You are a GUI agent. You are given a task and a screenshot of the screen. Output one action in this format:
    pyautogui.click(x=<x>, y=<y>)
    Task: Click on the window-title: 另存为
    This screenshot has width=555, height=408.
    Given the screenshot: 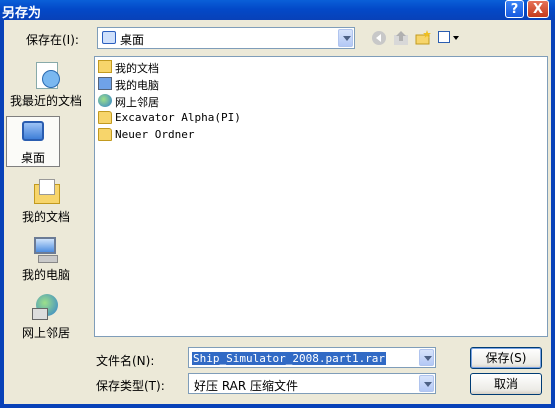 What is the action you would take?
    pyautogui.click(x=22, y=13)
    